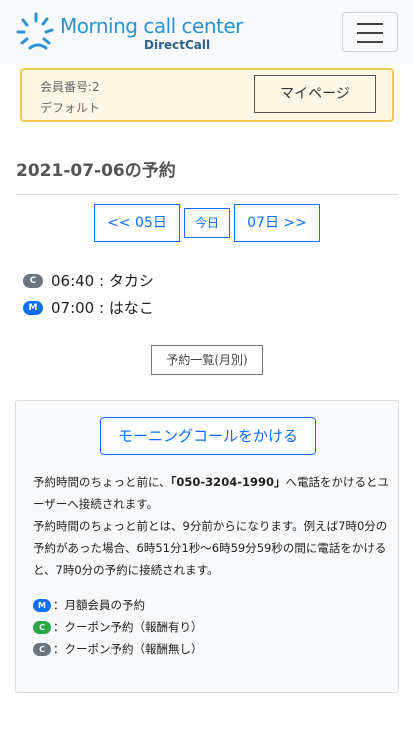 The image size is (414, 736). Describe the element at coordinates (207, 360) in the screenshot. I see `monthly-list-button: 予約一覧(月別)` at that location.